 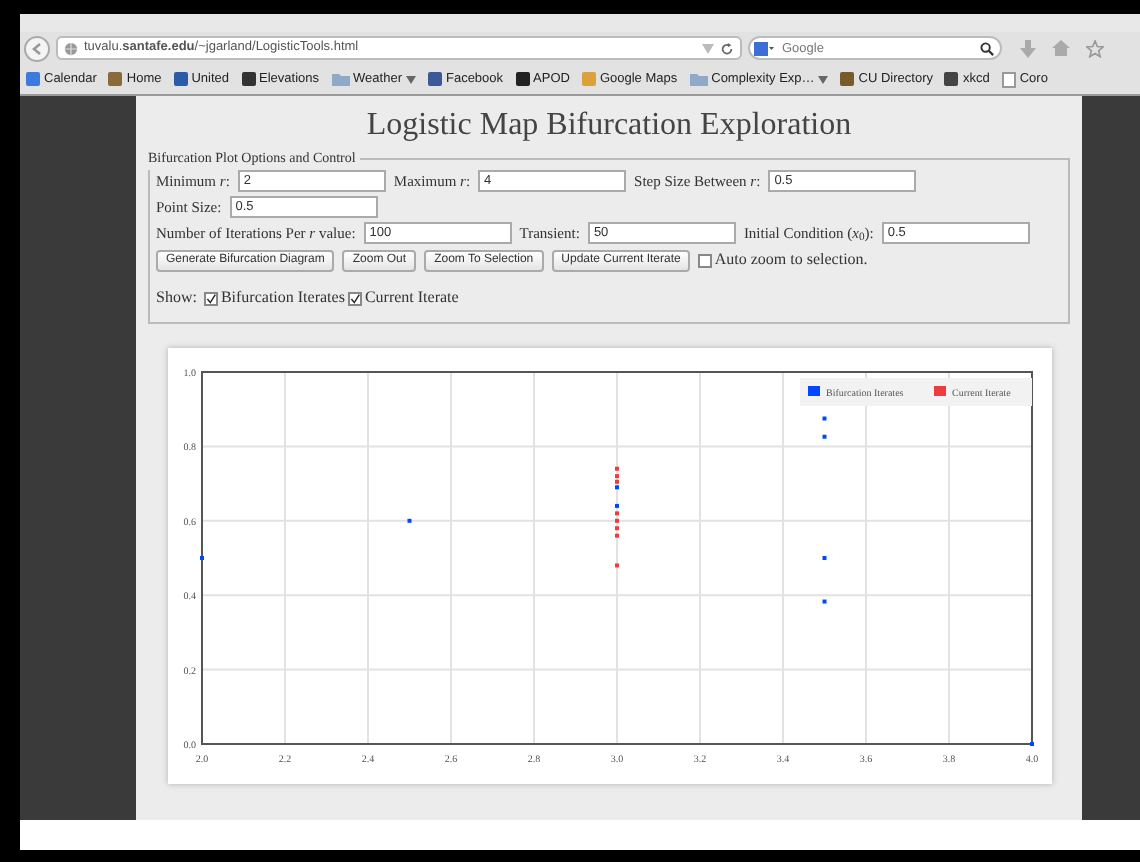 I want to click on checkbox-label: Current Iterate, so click(x=411, y=298).